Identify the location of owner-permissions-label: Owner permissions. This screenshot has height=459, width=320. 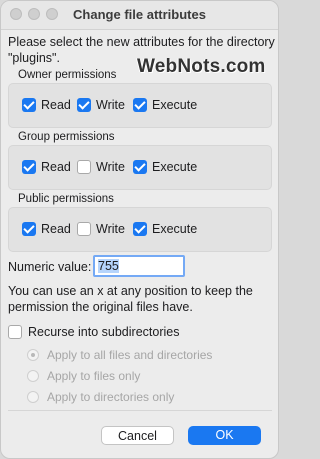
(67, 75).